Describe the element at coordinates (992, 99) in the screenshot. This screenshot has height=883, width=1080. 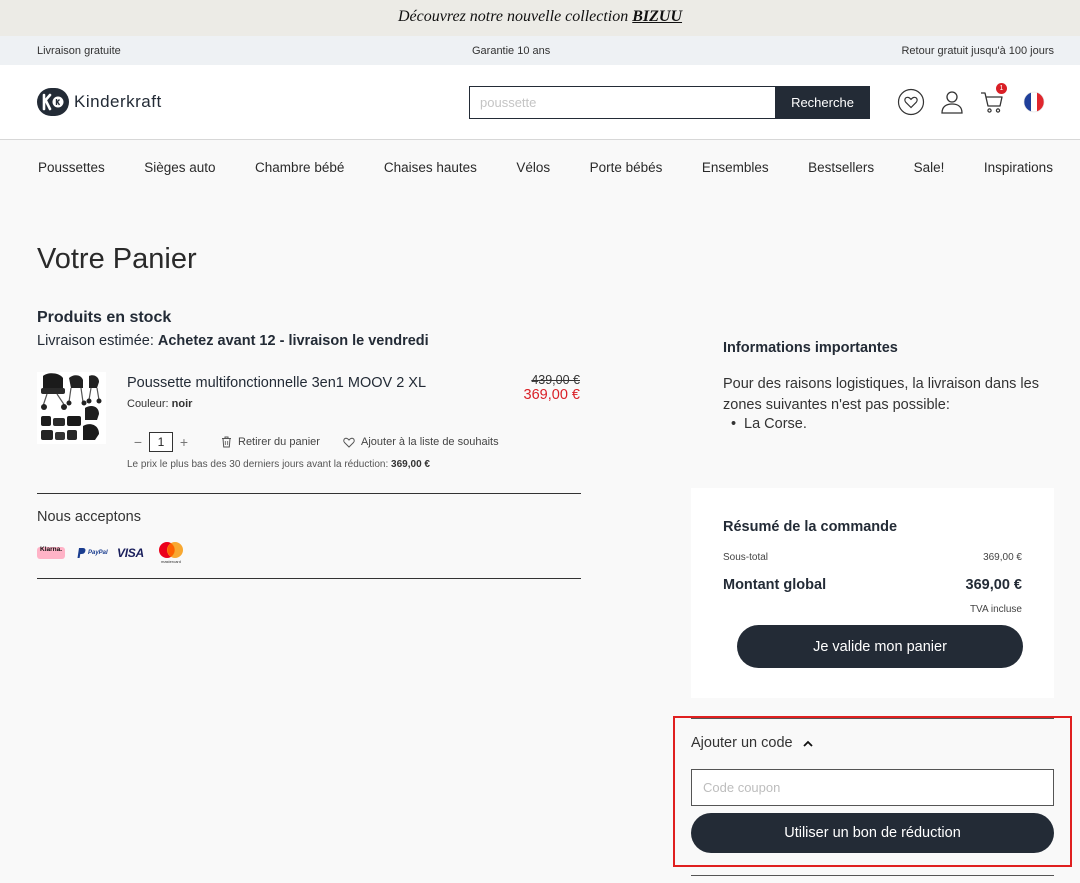
I see `cart-button: 1` at that location.